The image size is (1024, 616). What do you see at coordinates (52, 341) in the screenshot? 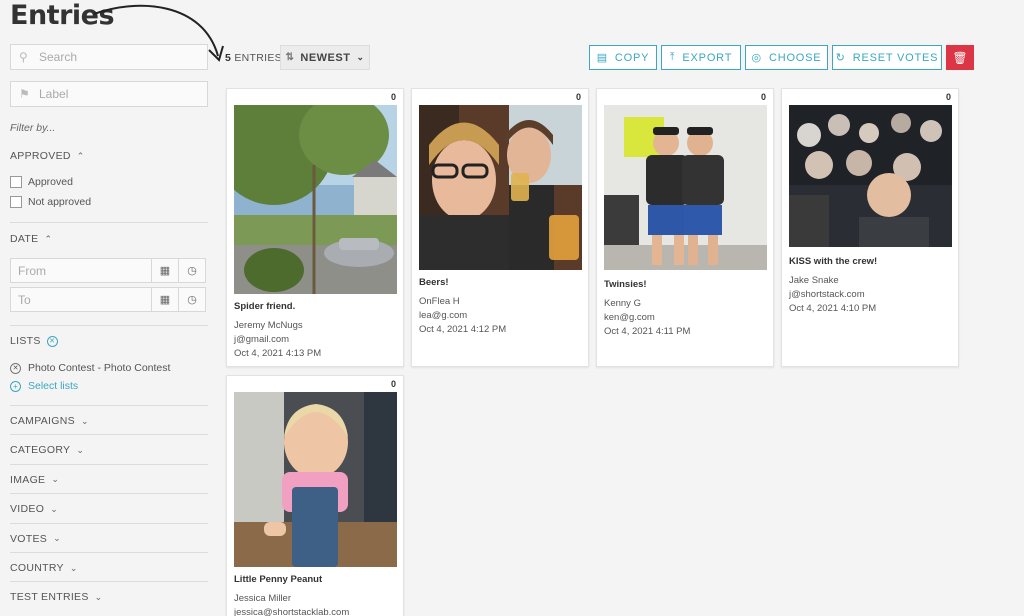
I see `clear-lists-icon: ✕` at bounding box center [52, 341].